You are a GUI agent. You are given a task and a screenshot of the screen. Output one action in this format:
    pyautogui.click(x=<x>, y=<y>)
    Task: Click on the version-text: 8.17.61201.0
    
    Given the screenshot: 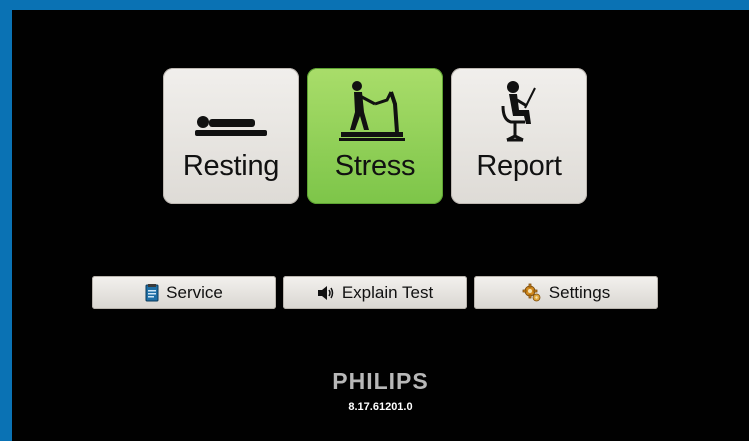 What is the action you would take?
    pyautogui.click(x=380, y=407)
    